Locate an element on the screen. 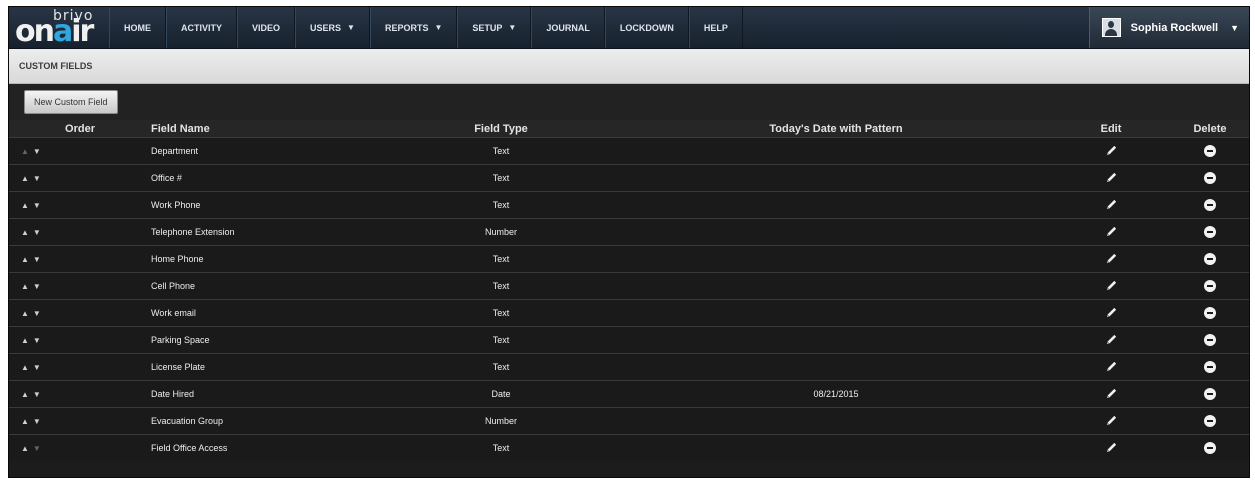  nav-item-video: VIDEO is located at coordinates (266, 27).